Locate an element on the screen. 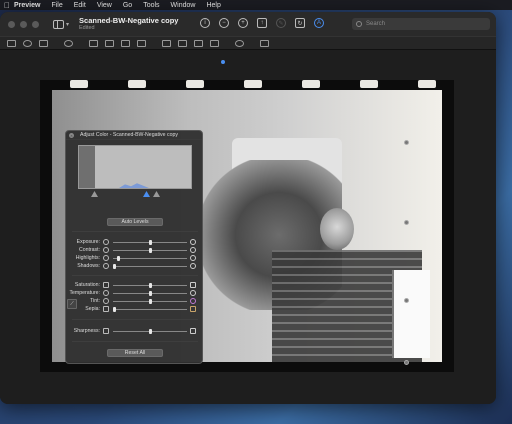 Image resolution: width=512 pixels, height=424 pixels. markup-icon: A is located at coordinates (319, 23).